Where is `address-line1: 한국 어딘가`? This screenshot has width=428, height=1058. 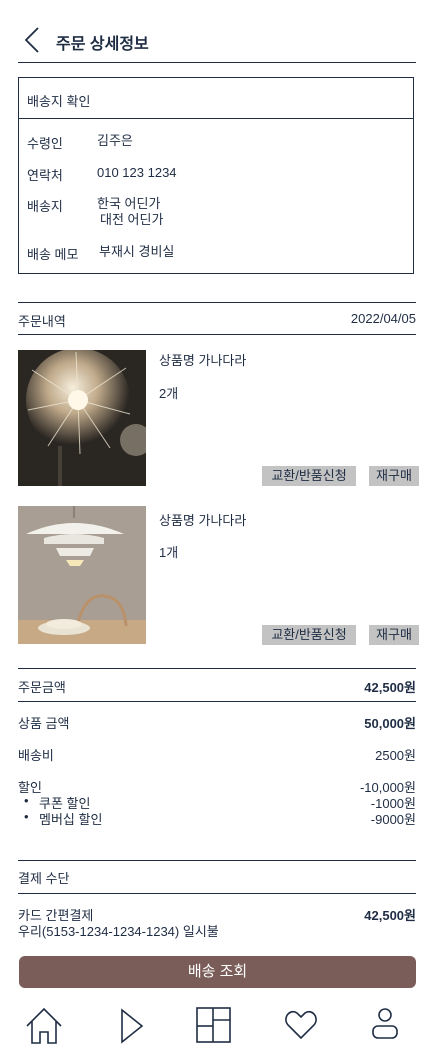
address-line1: 한국 어딘가 is located at coordinates (129, 203).